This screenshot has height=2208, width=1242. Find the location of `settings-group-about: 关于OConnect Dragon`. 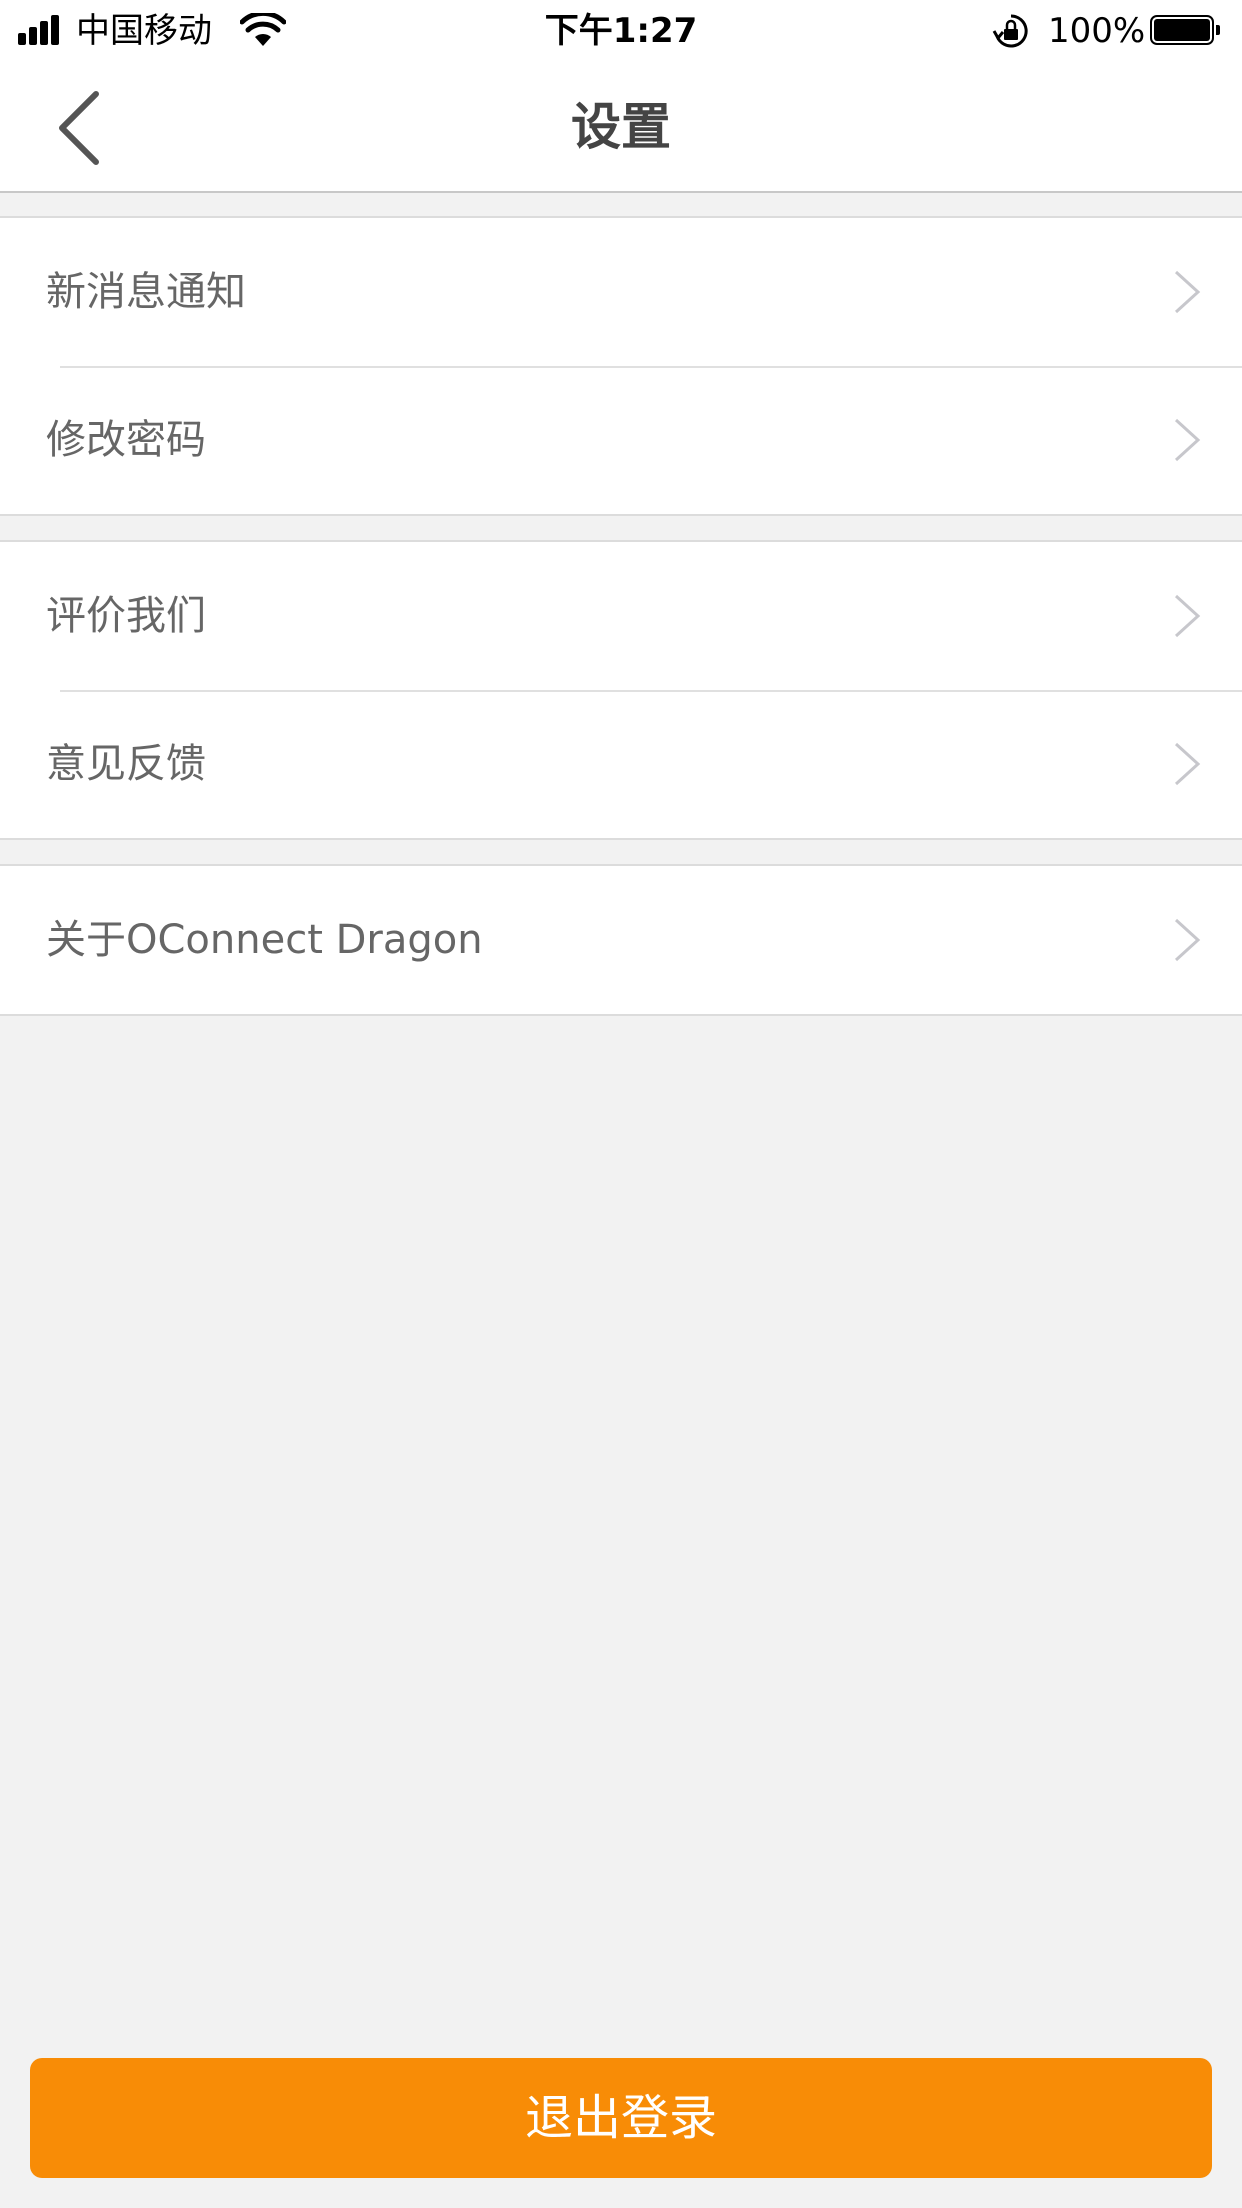

settings-group-about: 关于OConnect Dragon is located at coordinates (621, 940).